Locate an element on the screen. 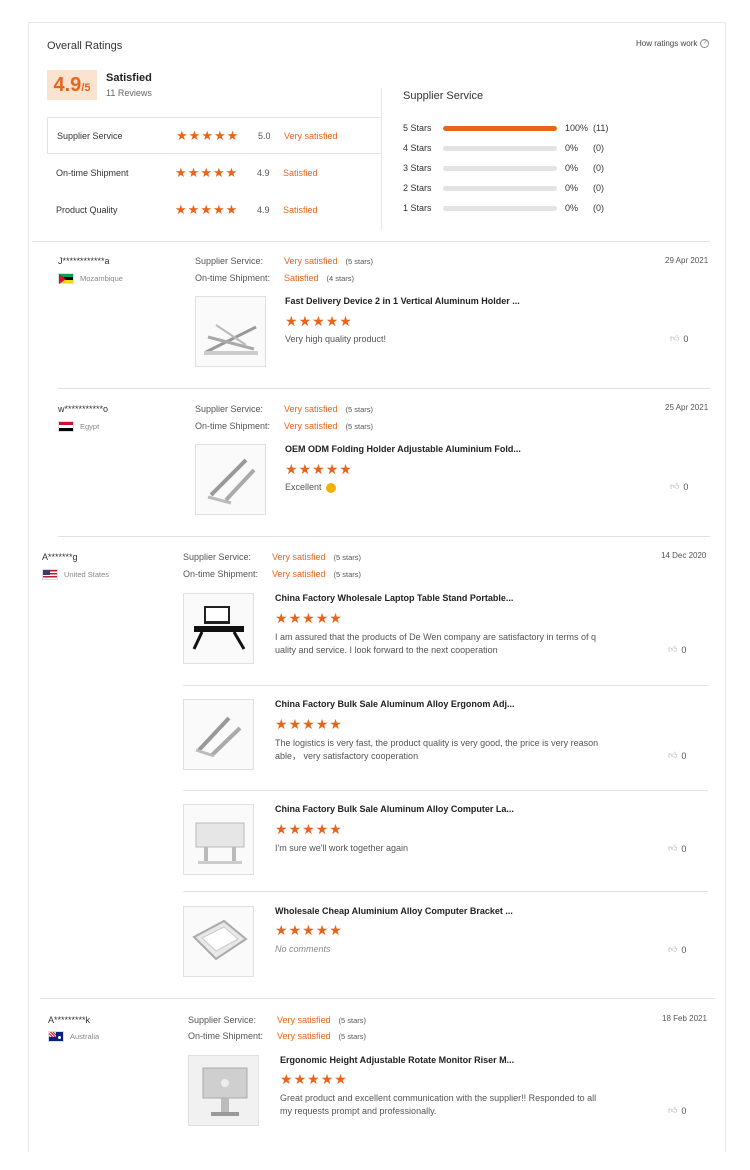 The height and width of the screenshot is (1170, 750). question-icon: ? is located at coordinates (705, 43).